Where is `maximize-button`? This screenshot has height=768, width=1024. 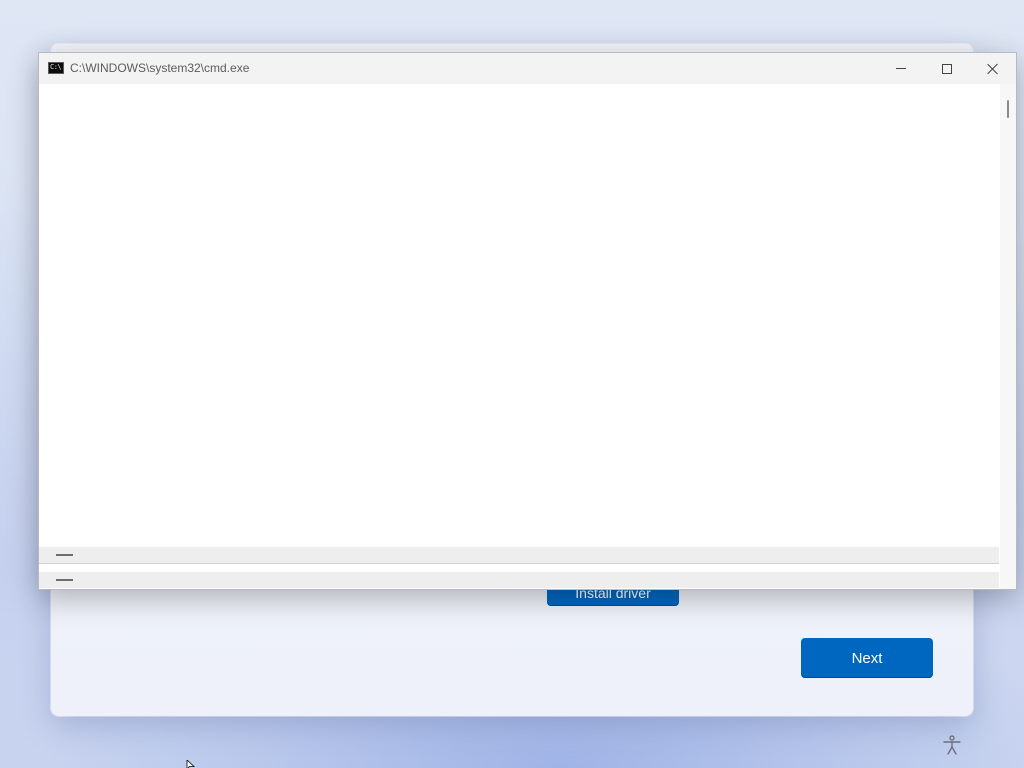
maximize-button is located at coordinates (947, 68).